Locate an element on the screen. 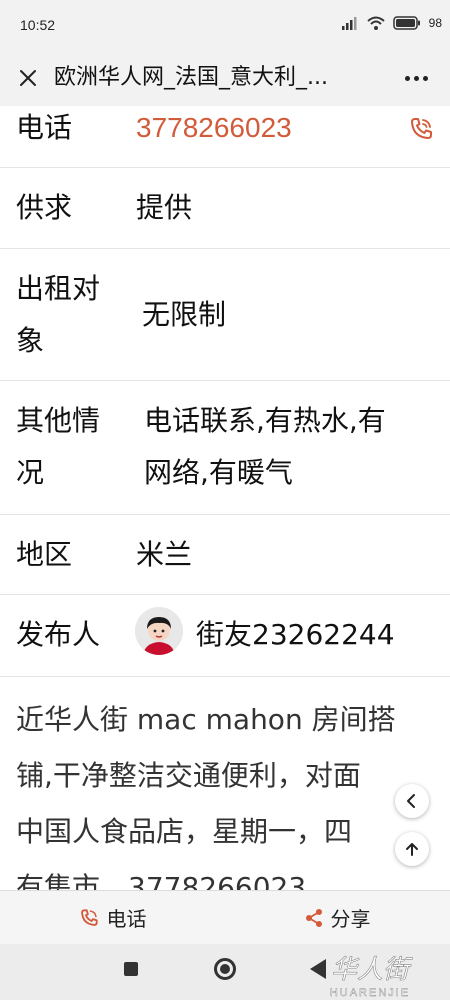 The height and width of the screenshot is (1000, 450). close-button is located at coordinates (28, 78).